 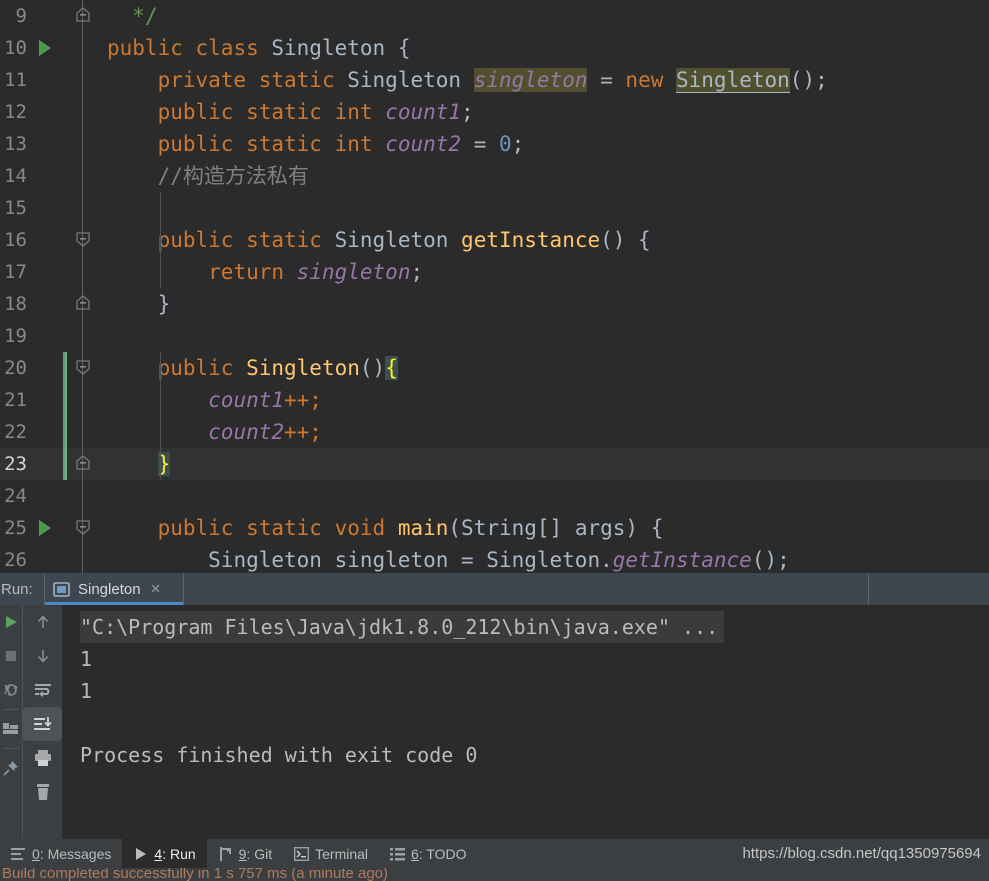 I want to click on line-number: 17, so click(x=16, y=272).